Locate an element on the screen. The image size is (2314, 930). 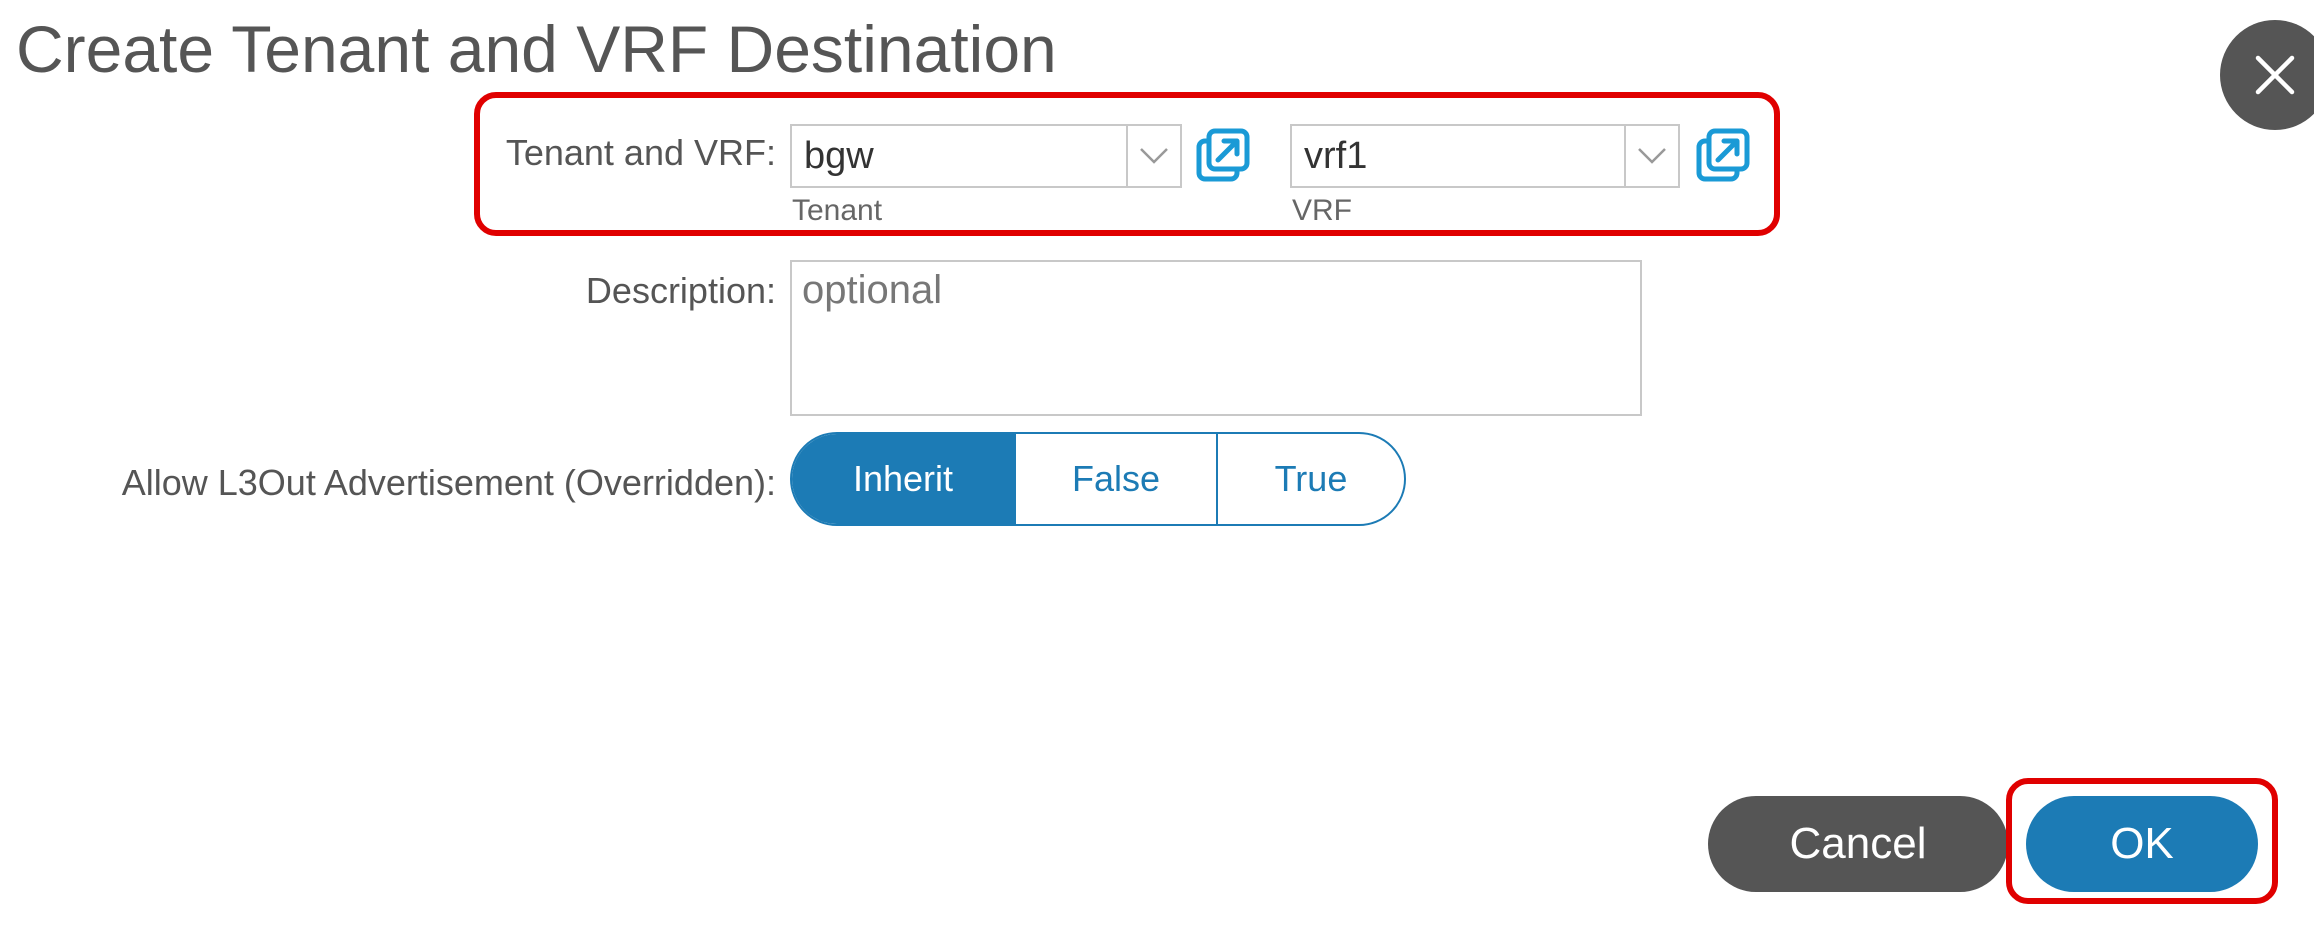
advertisement-label: Allow L3Out Advertisement (Overridden): is located at coordinates (448, 482).